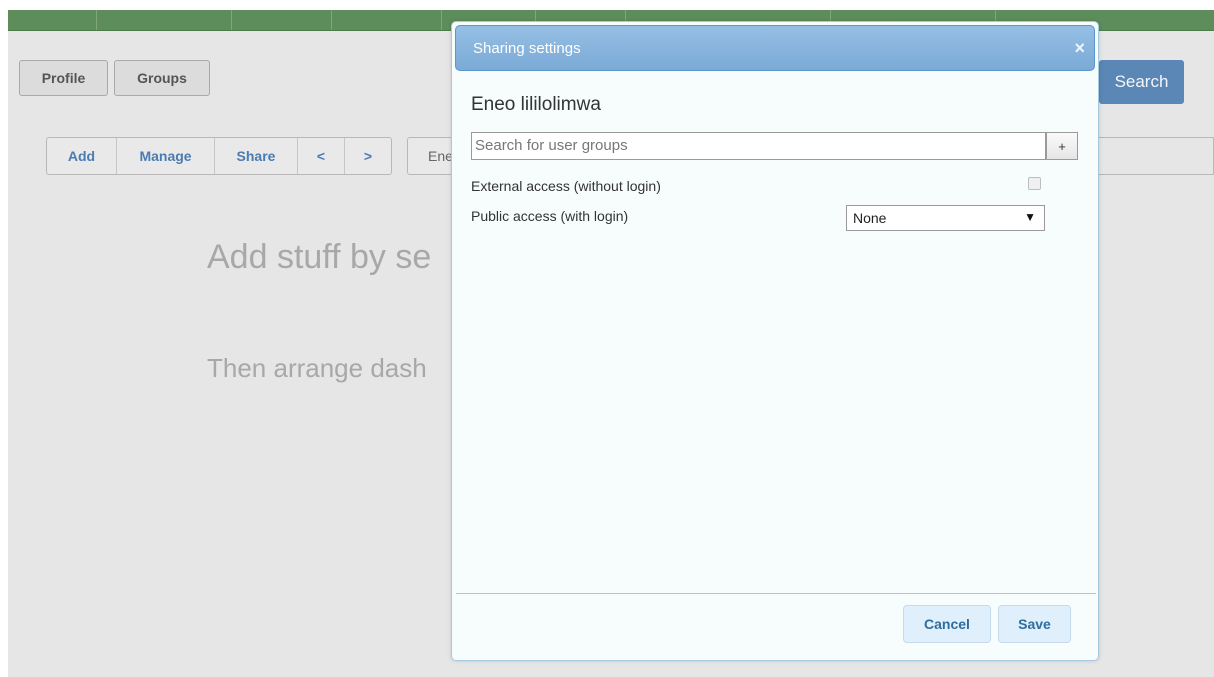  What do you see at coordinates (63, 78) in the screenshot?
I see `profile-button: Profile` at bounding box center [63, 78].